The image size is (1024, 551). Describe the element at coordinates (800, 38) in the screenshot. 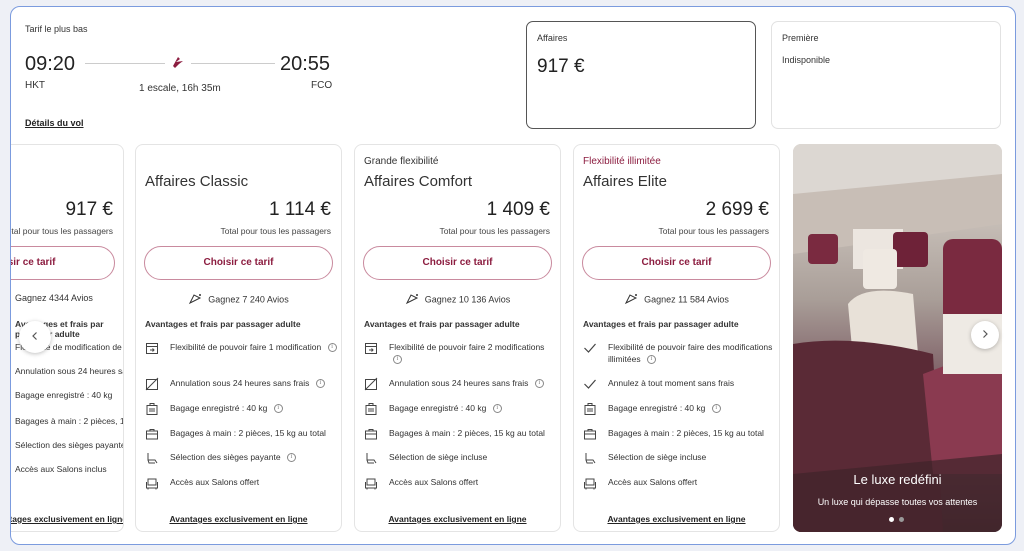

I see `class-name: Première` at that location.